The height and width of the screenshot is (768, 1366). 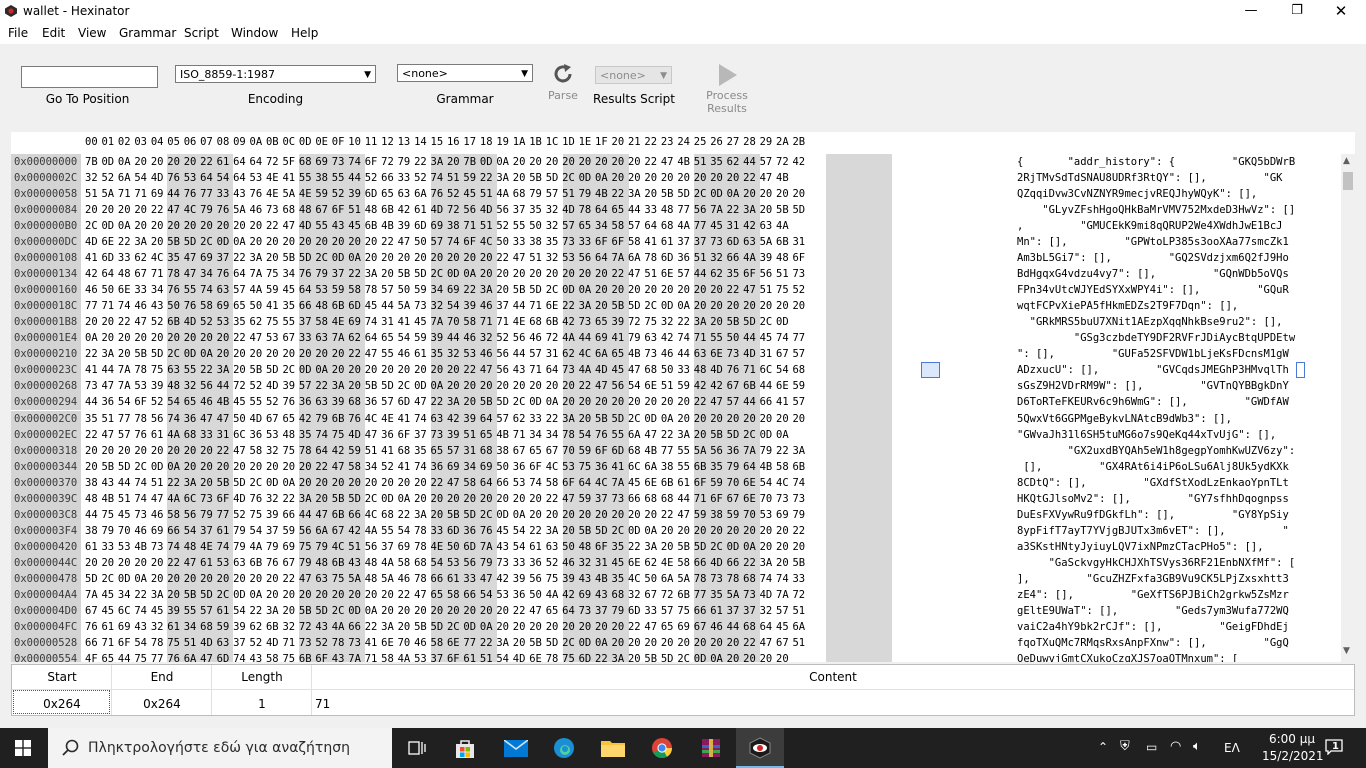 What do you see at coordinates (142, 194) in the screenshot?
I see `byte-cell: 71` at bounding box center [142, 194].